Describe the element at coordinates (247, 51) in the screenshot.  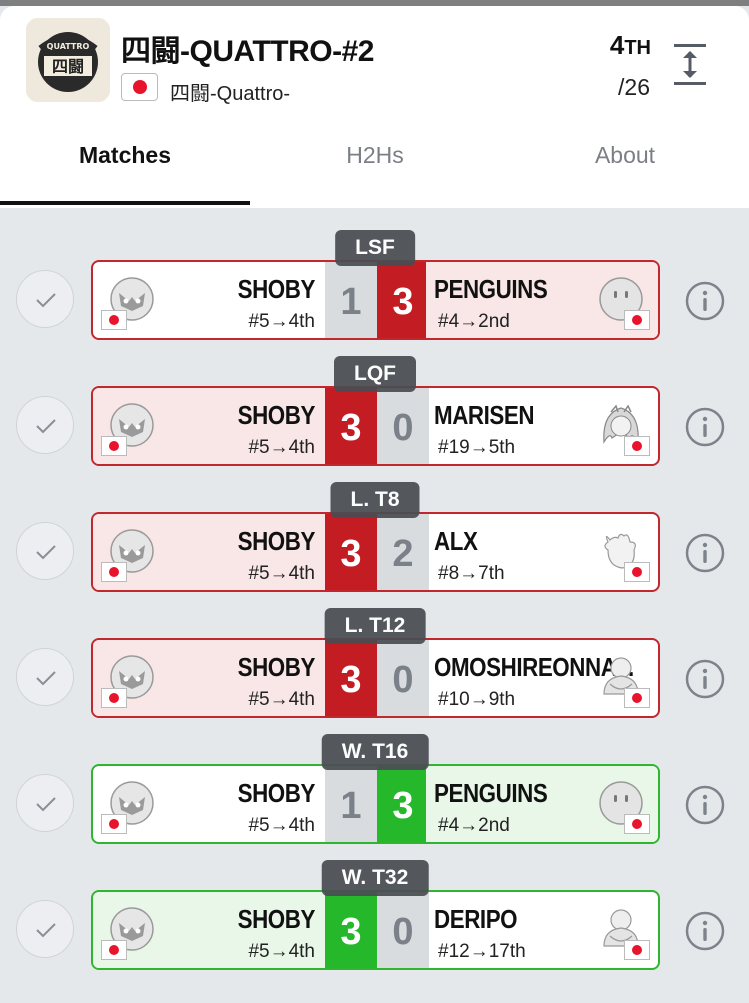
I see `tournament-title: 四闘-QUATTRO-#2` at that location.